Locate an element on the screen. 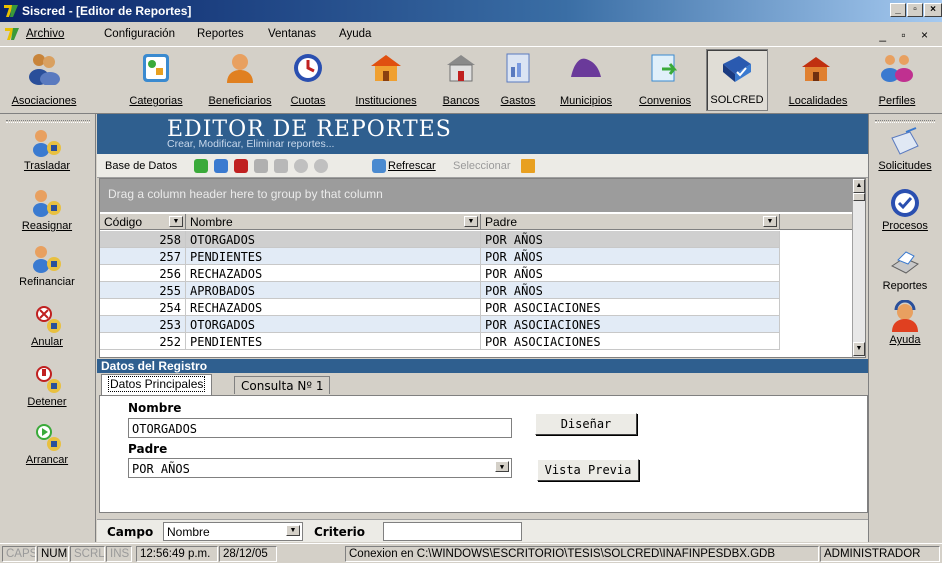 This screenshot has height=563, width=942. grid-header: Código ▼ Nombre ▼ Padre ▼ is located at coordinates (477, 222).